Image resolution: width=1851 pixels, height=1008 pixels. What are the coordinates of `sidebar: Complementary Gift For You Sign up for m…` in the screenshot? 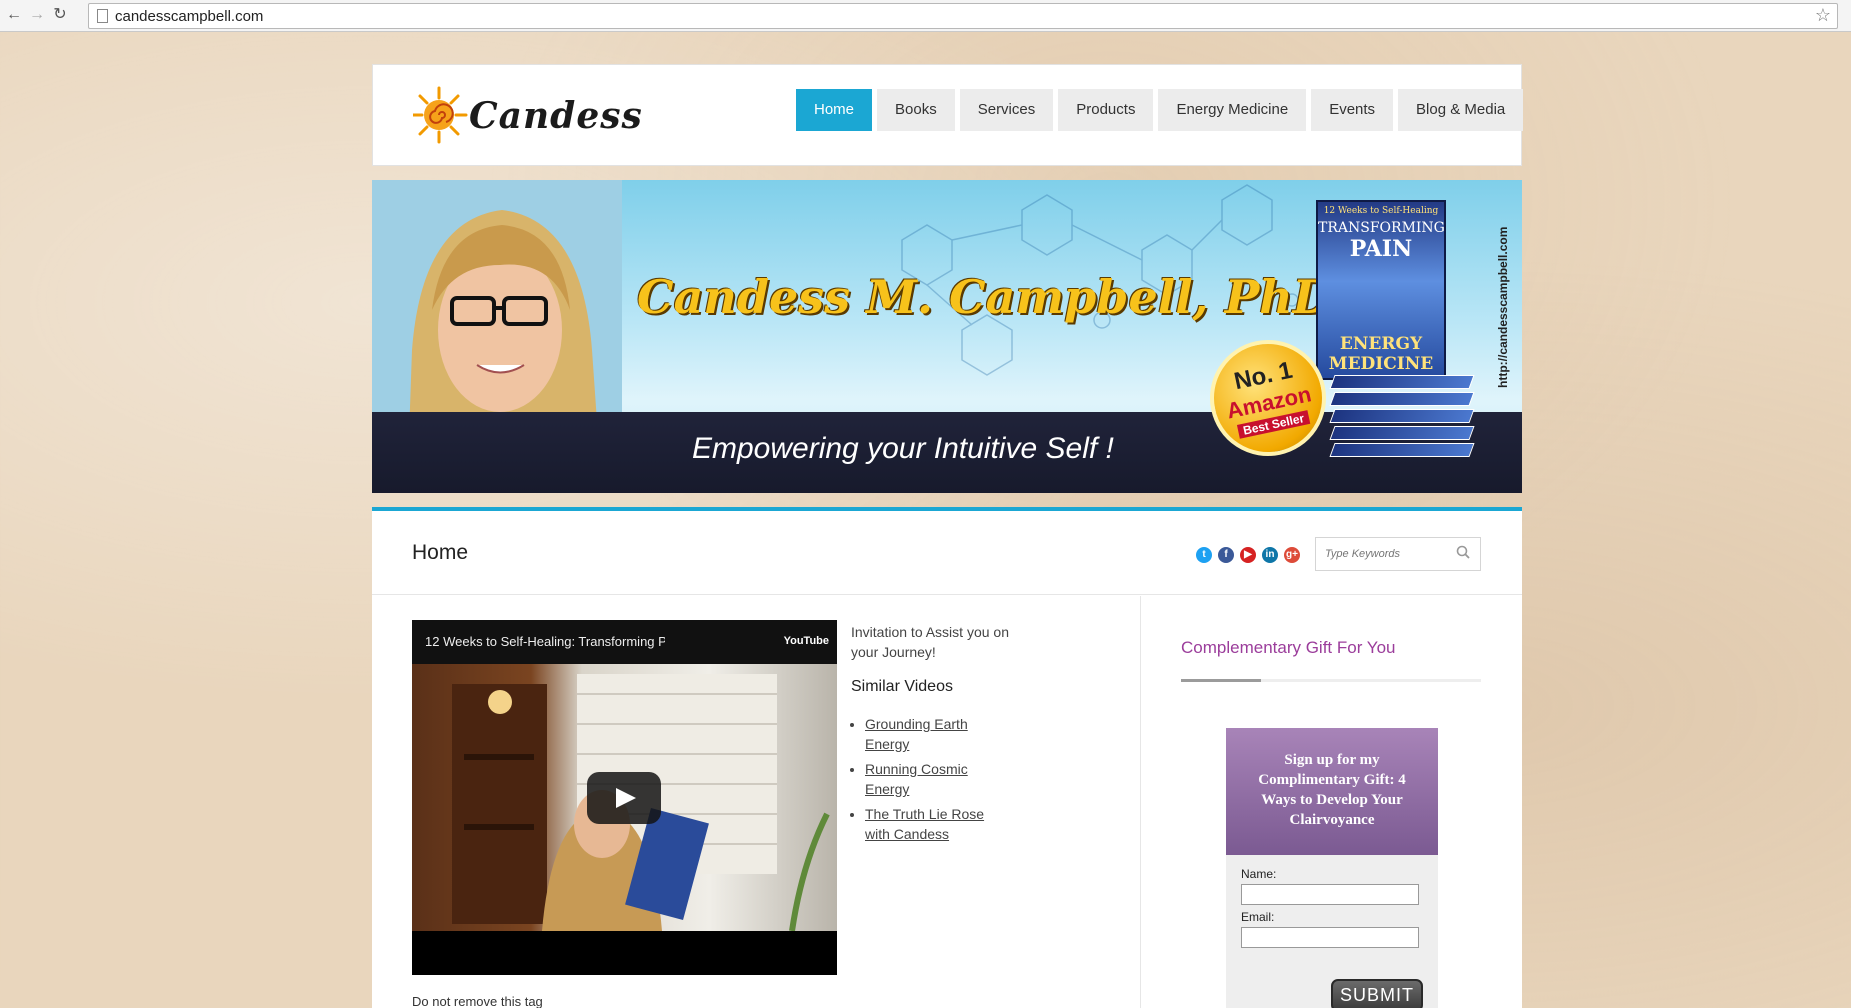 It's located at (1332, 802).